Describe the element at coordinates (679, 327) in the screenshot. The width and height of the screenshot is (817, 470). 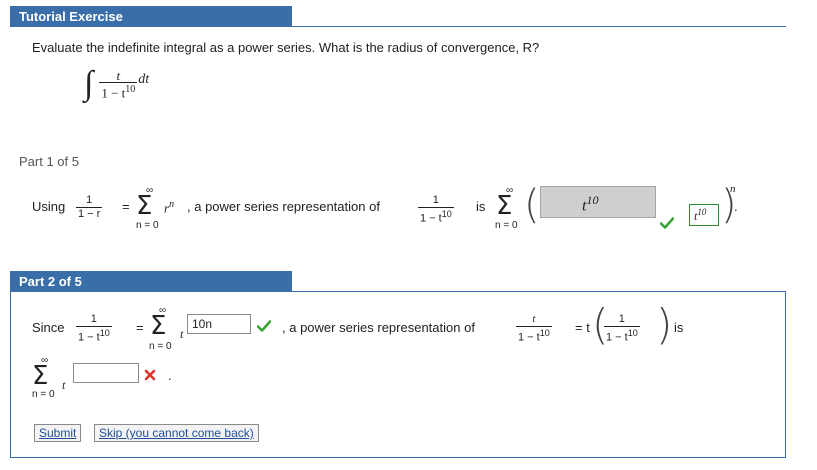
I see `part2-is: is` at that location.